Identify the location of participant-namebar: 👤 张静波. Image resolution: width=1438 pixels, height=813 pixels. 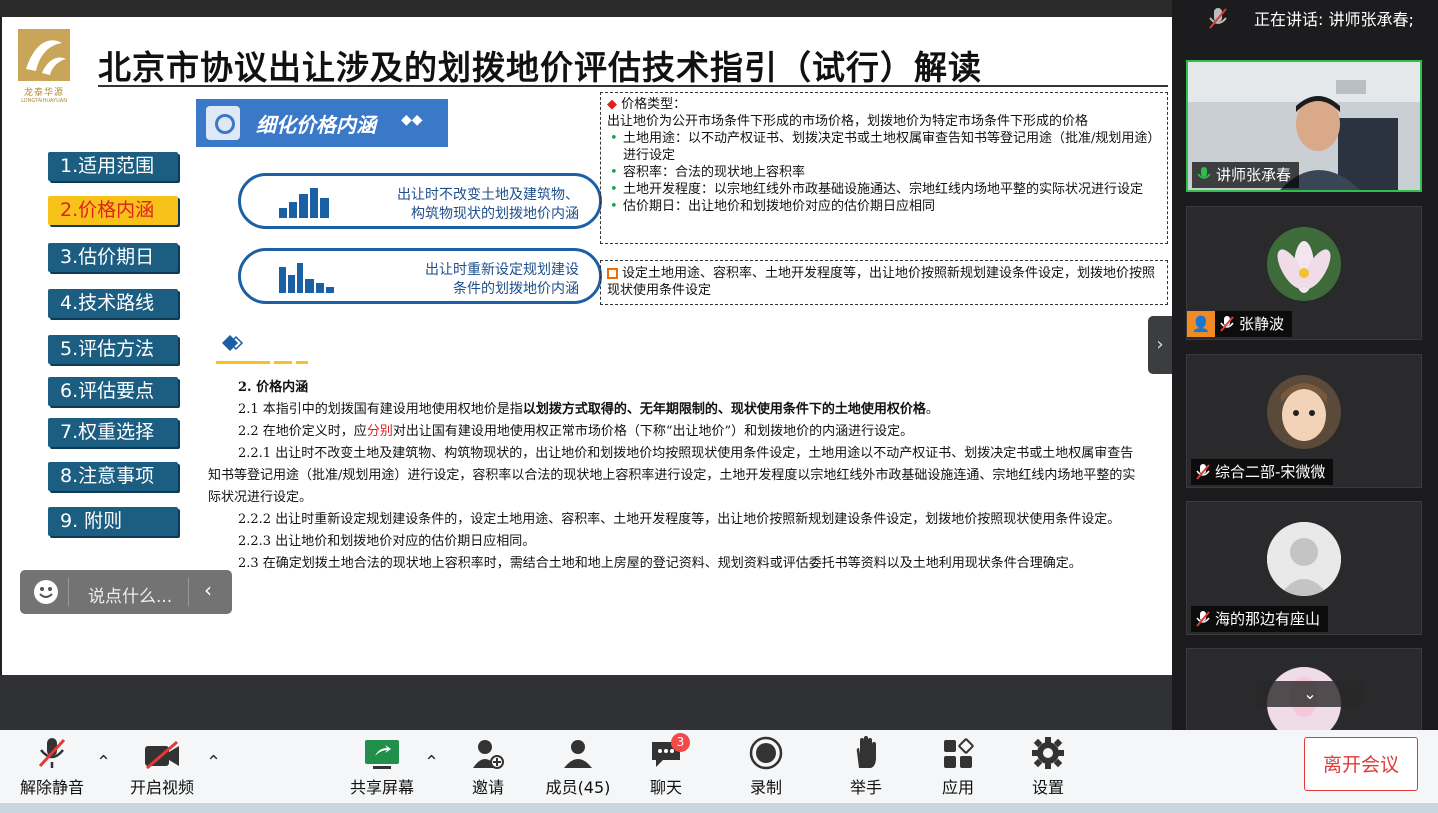
(1240, 324).